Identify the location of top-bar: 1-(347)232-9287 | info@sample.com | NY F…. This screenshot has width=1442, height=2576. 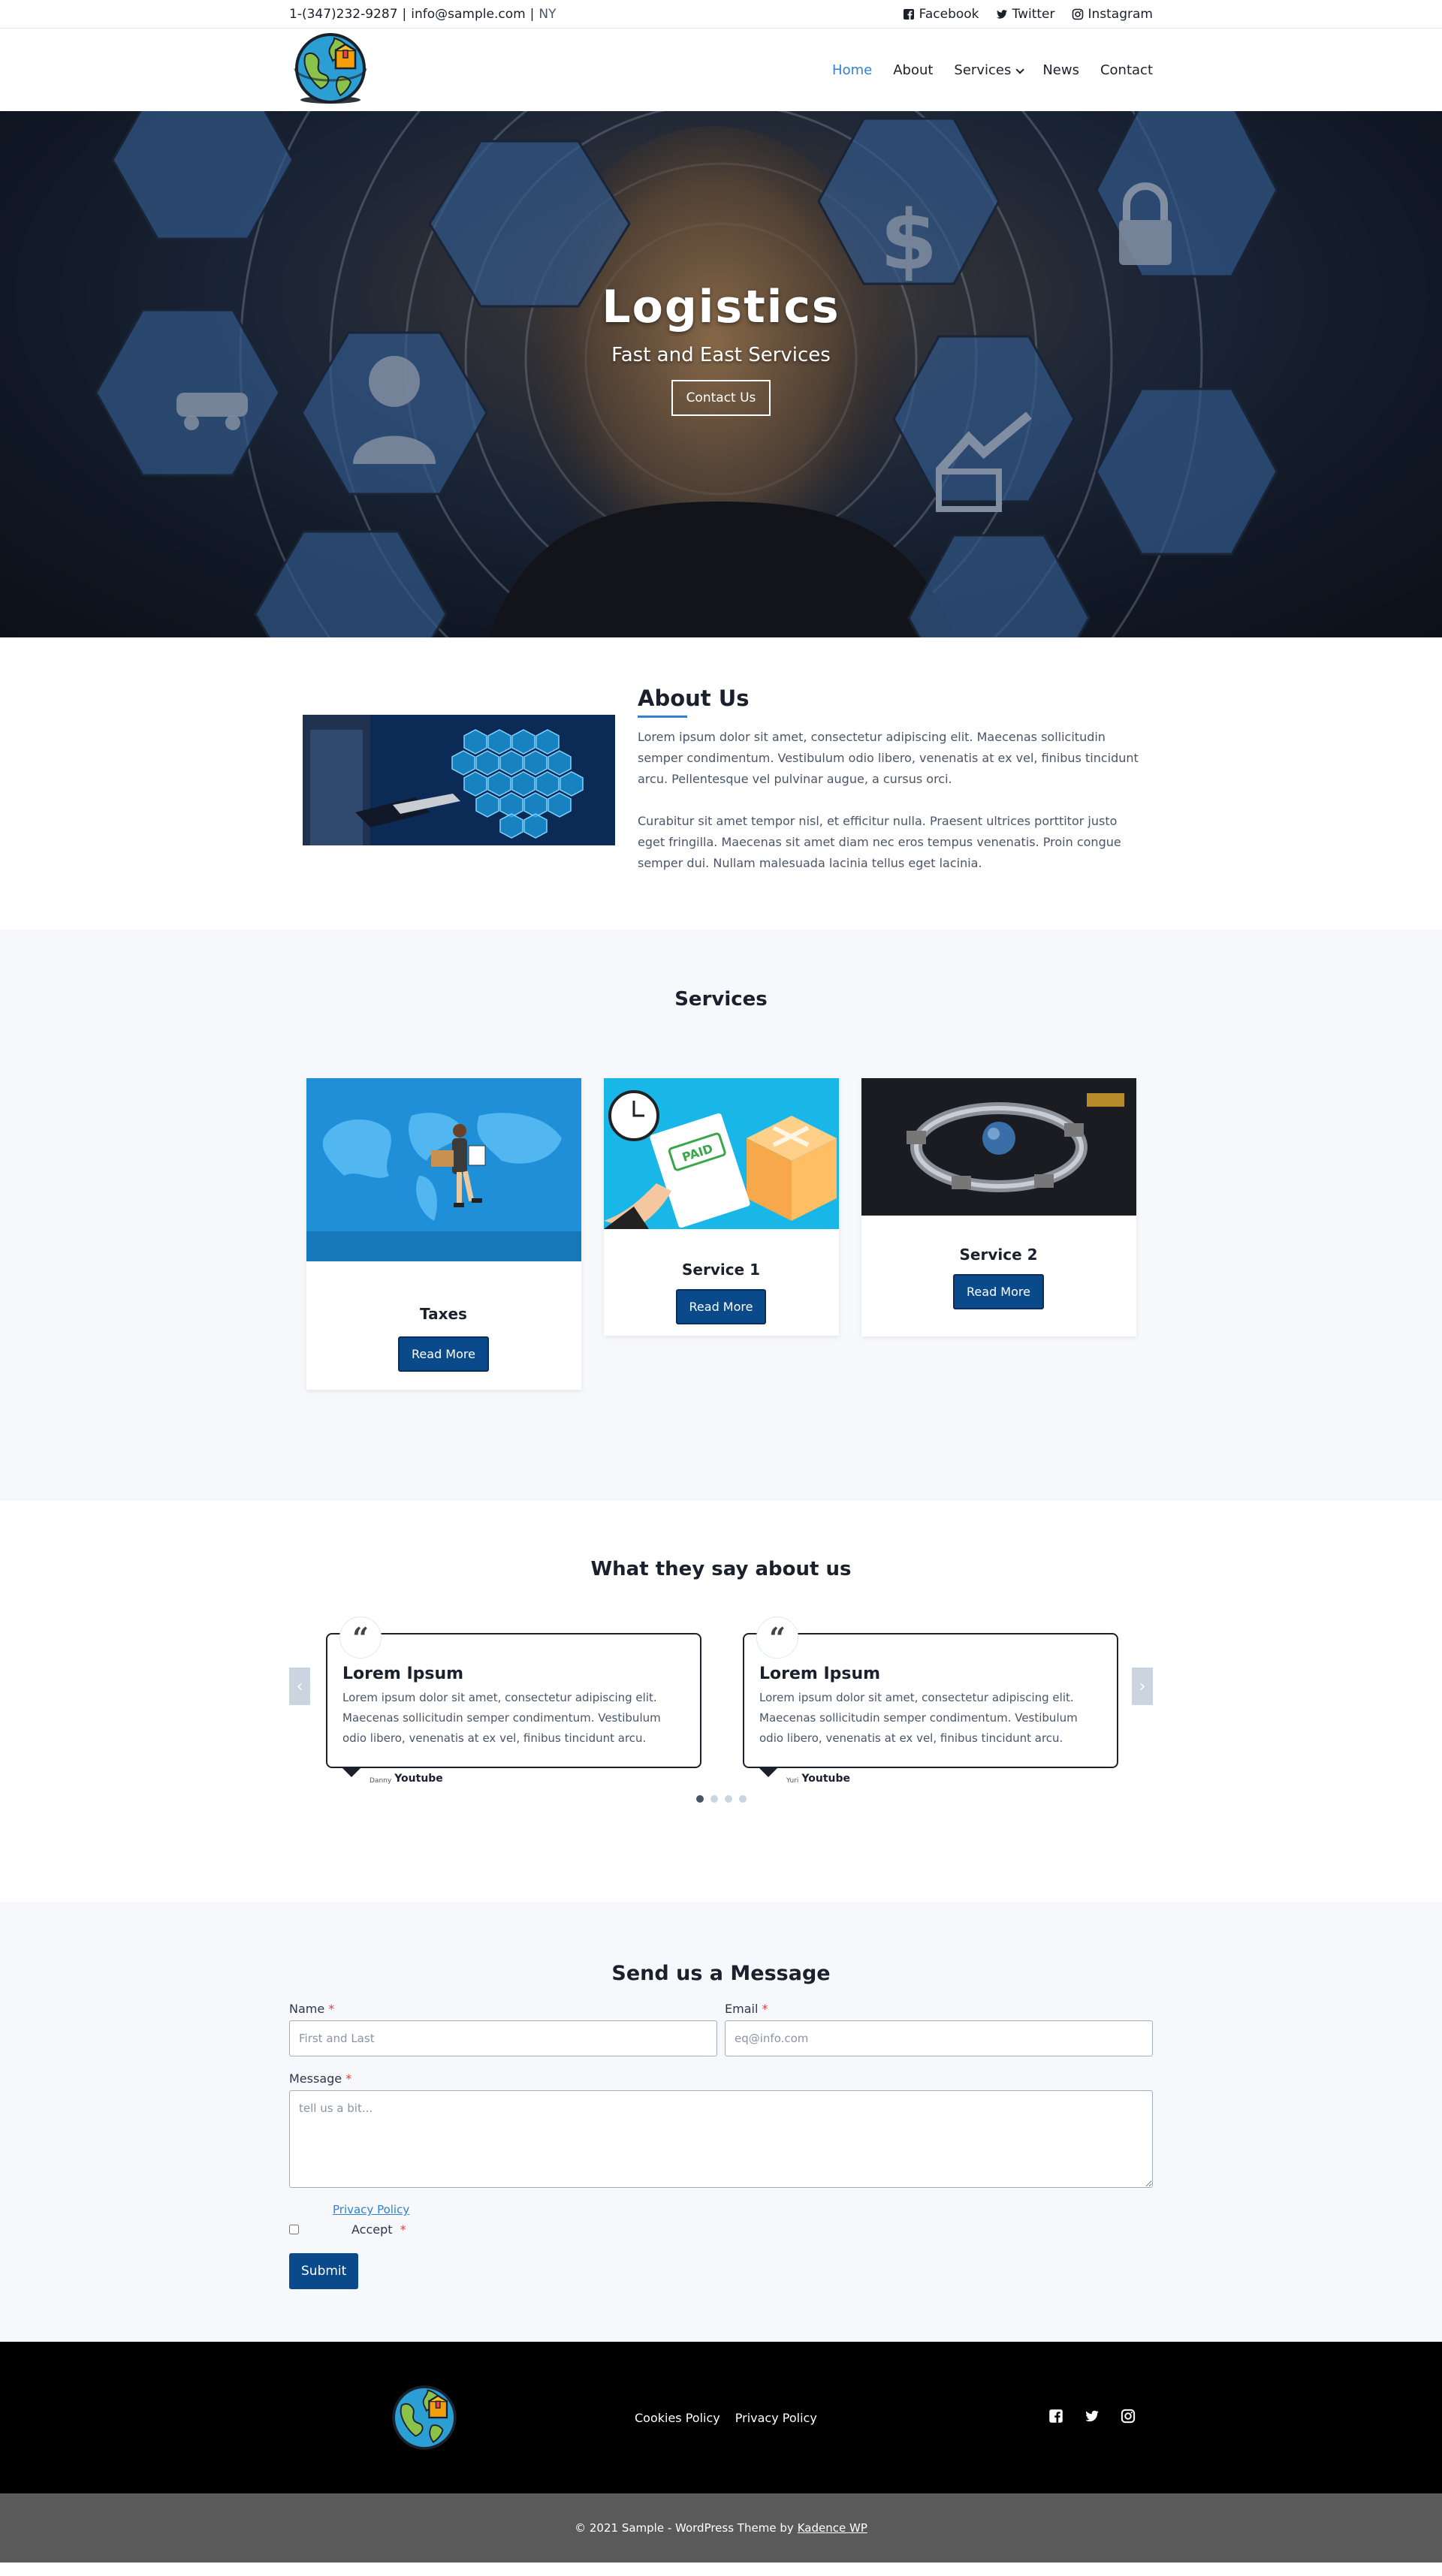
(721, 14).